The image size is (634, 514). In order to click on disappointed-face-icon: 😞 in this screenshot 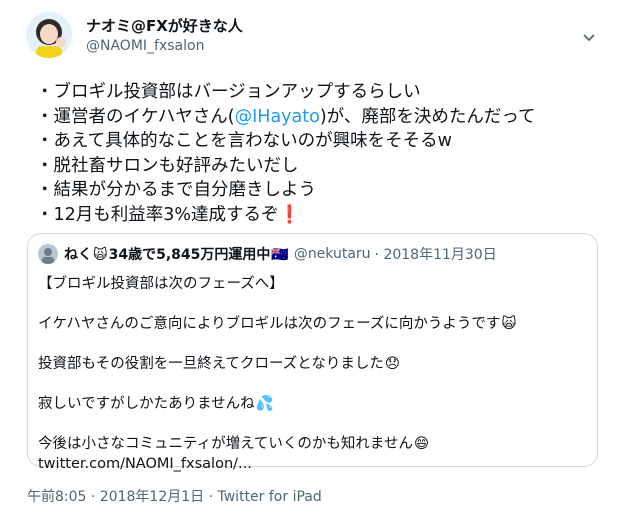, I will do `click(392, 364)`.